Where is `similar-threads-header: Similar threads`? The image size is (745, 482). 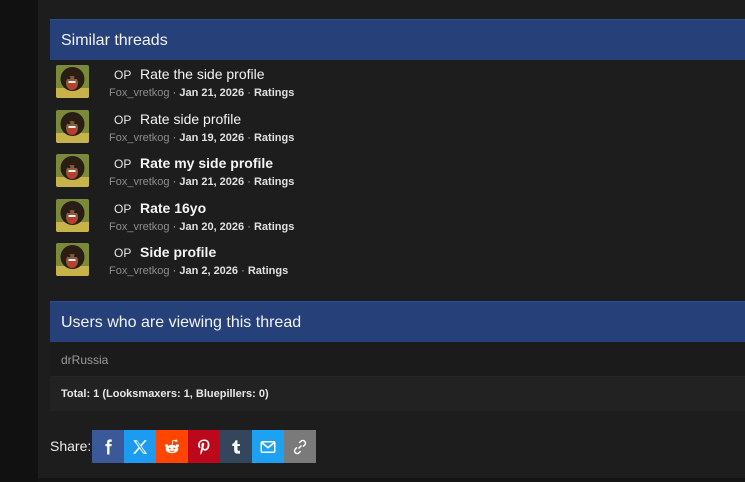
similar-threads-header: Similar threads is located at coordinates (397, 39).